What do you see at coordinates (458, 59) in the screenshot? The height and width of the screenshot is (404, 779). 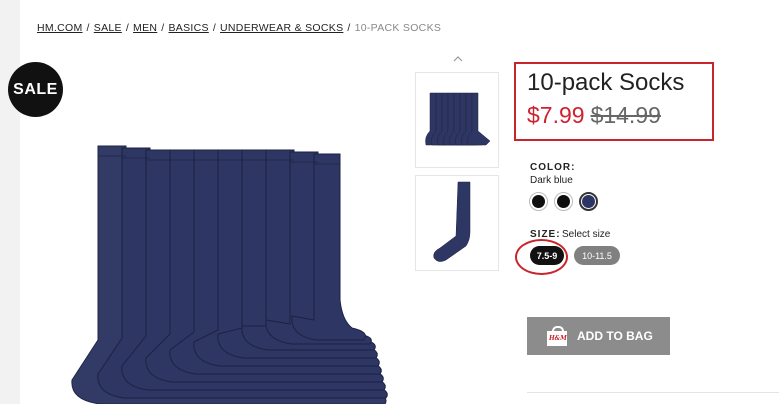 I see `chevron-up-icon` at bounding box center [458, 59].